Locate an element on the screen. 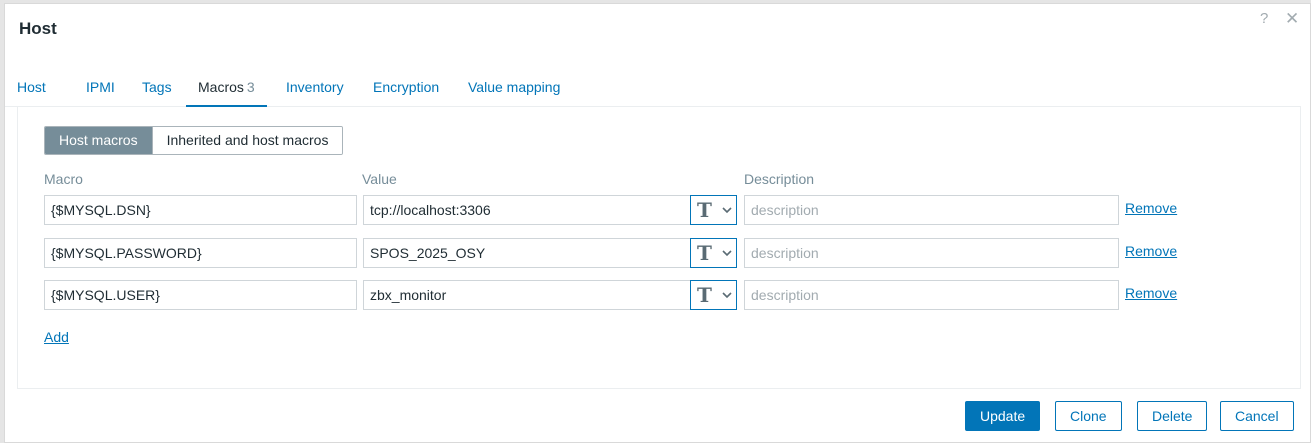 The width and height of the screenshot is (1311, 443). macro-value-input: tcp://localhost:3306 is located at coordinates (527, 210).